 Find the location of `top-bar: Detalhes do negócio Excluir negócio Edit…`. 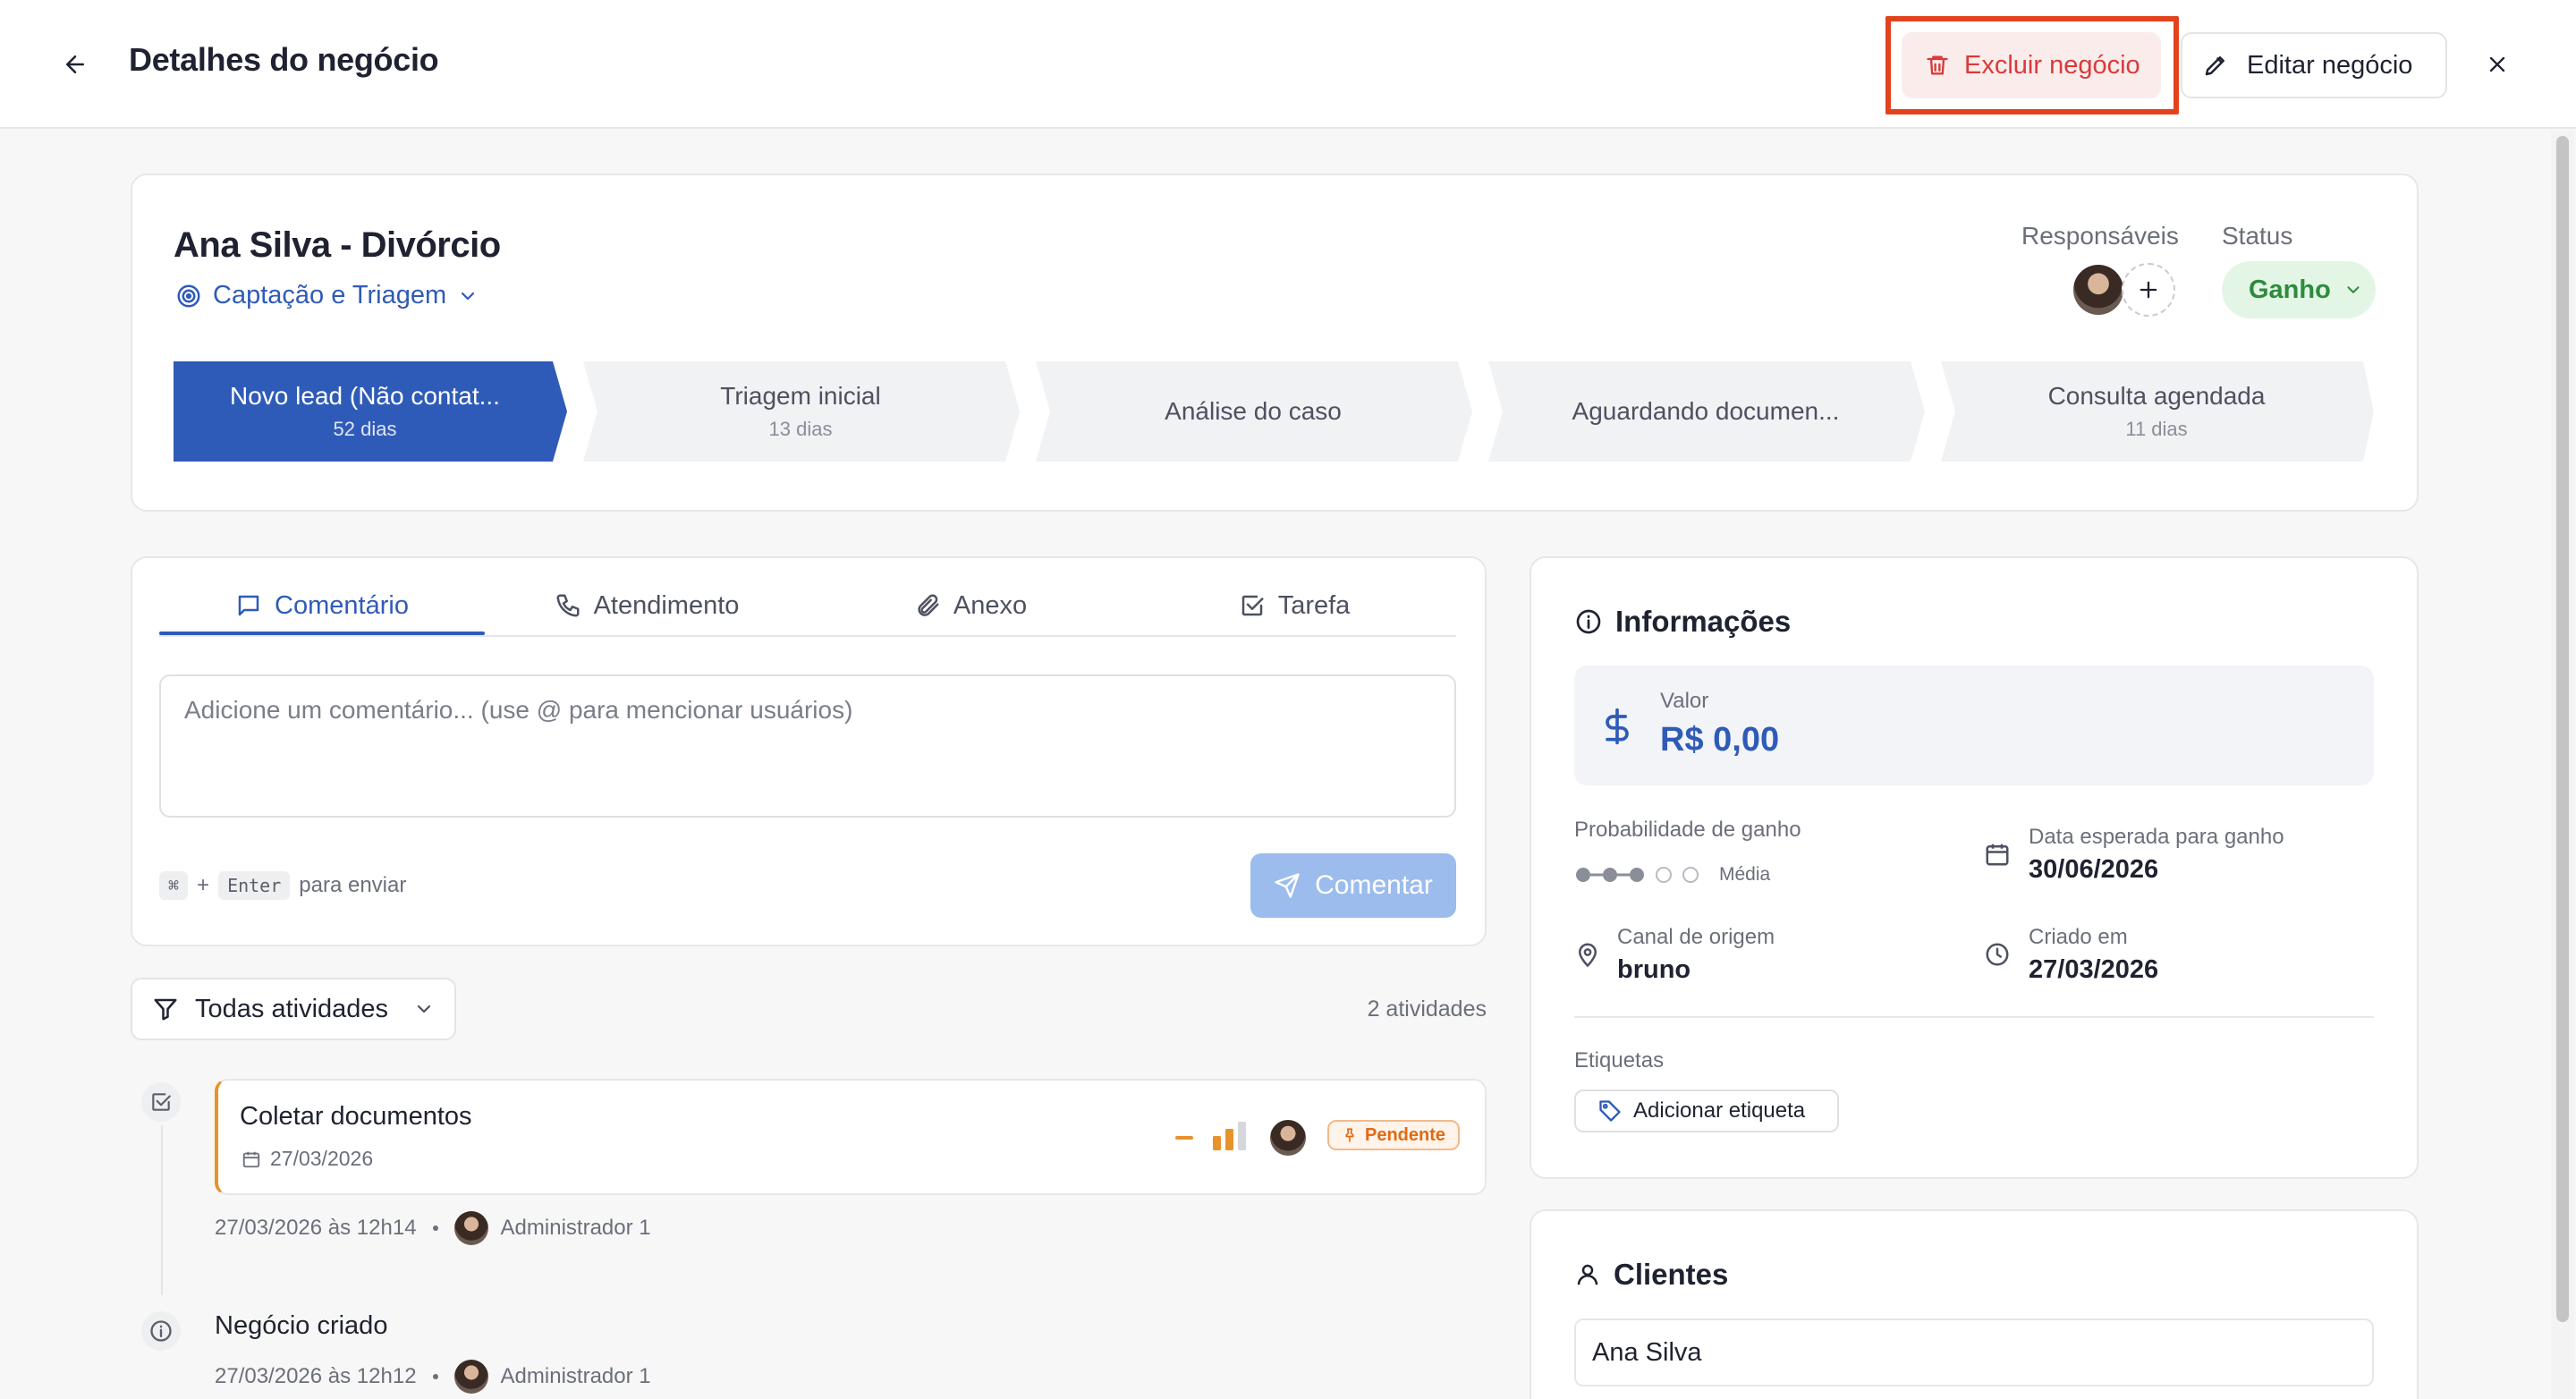

top-bar: Detalhes do negócio Excluir negócio Edit… is located at coordinates (1288, 64).